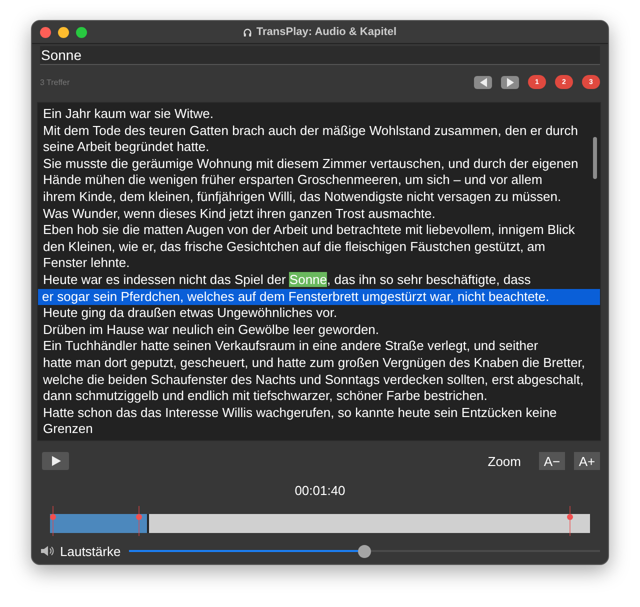 Image resolution: width=640 pixels, height=607 pixels. What do you see at coordinates (211, 330) in the screenshot?
I see `text-line: Drüben im Hause war neulich ein Gewölbe leer geworden.` at bounding box center [211, 330].